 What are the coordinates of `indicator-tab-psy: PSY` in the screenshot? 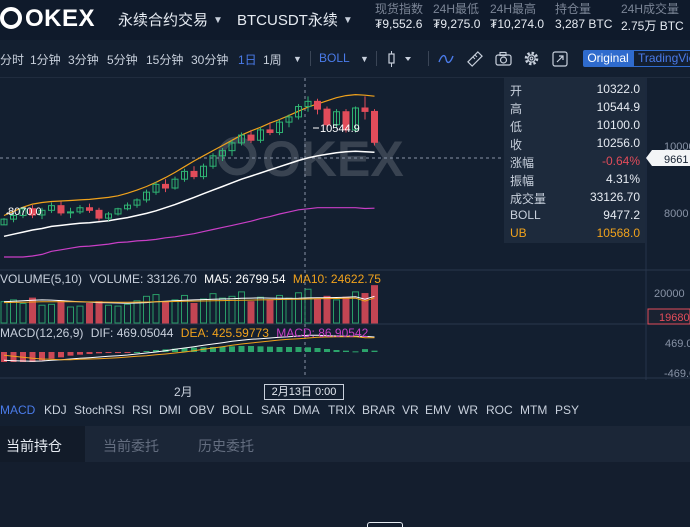 It's located at (567, 410).